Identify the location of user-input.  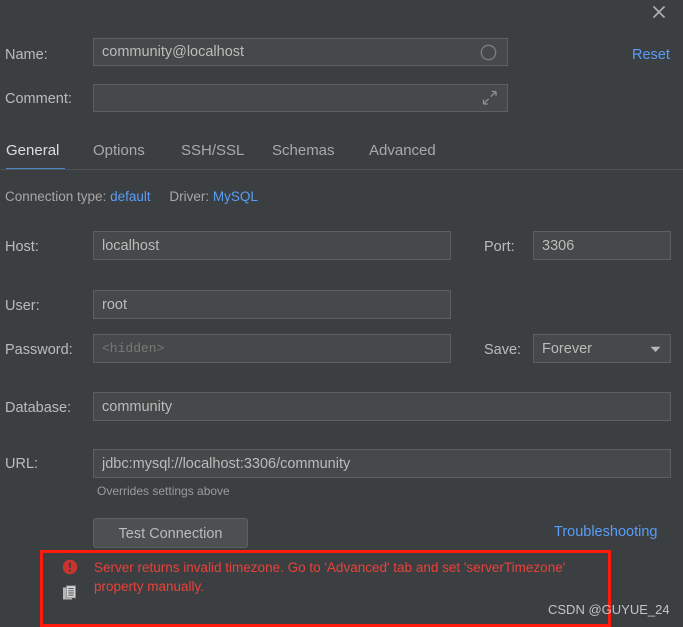
(272, 304).